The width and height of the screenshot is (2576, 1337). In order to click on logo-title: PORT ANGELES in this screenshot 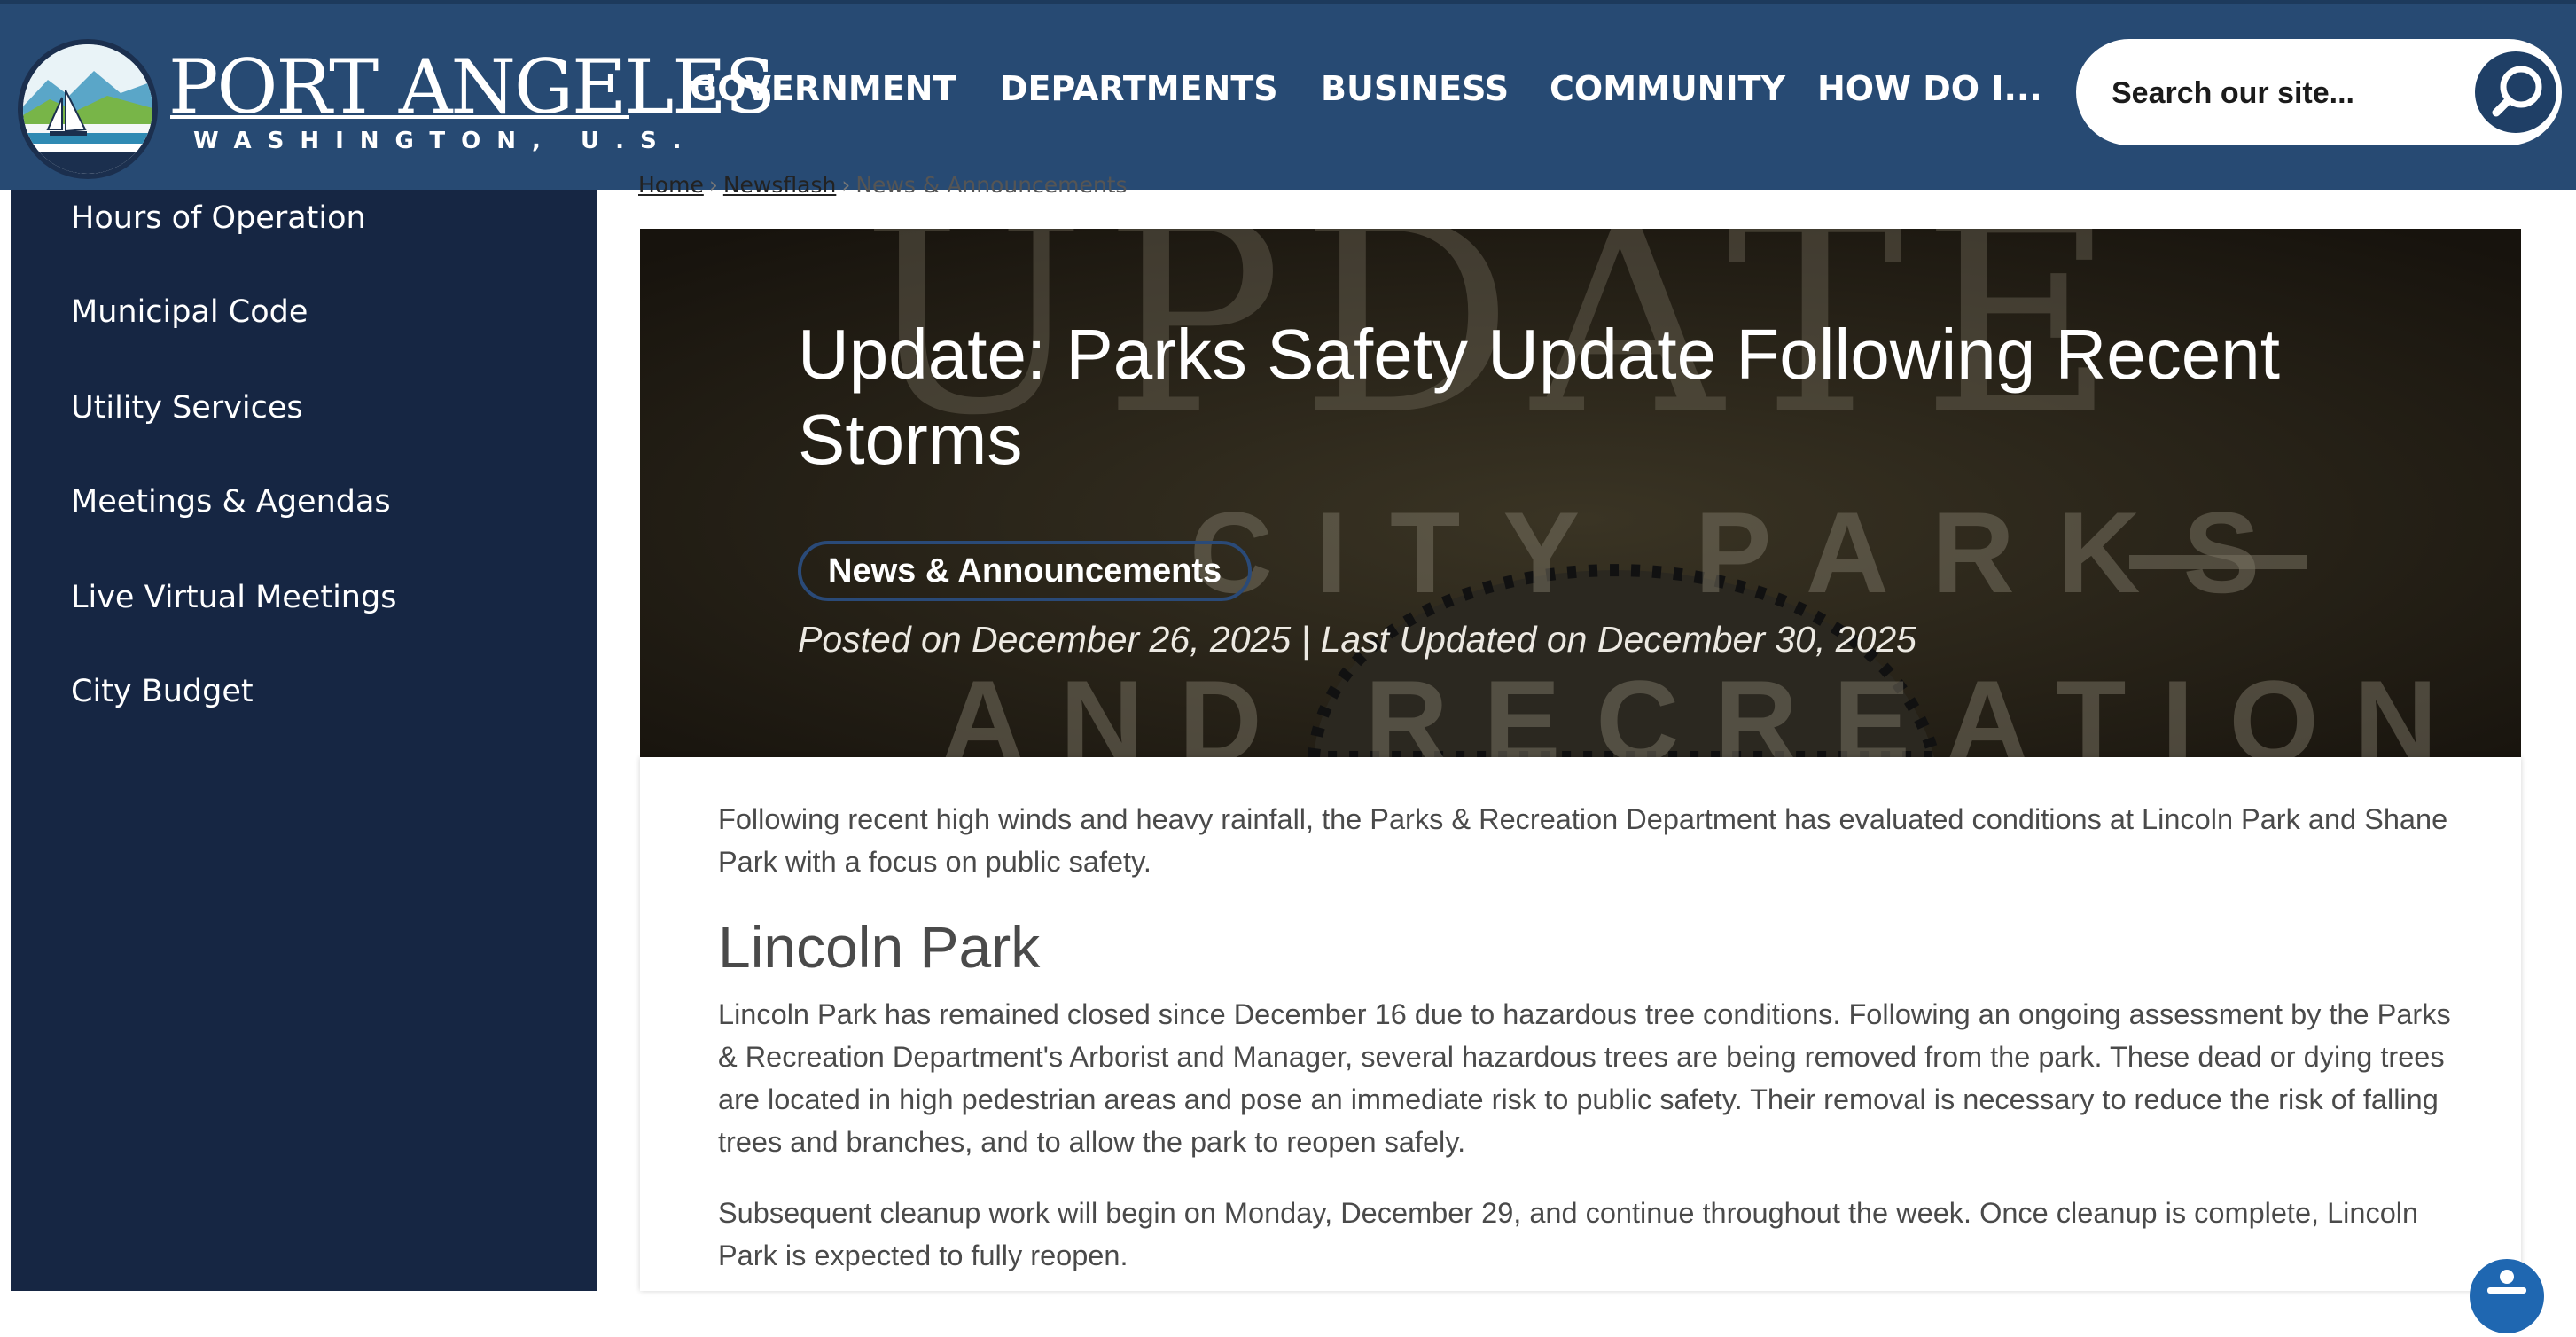, I will do `click(472, 87)`.